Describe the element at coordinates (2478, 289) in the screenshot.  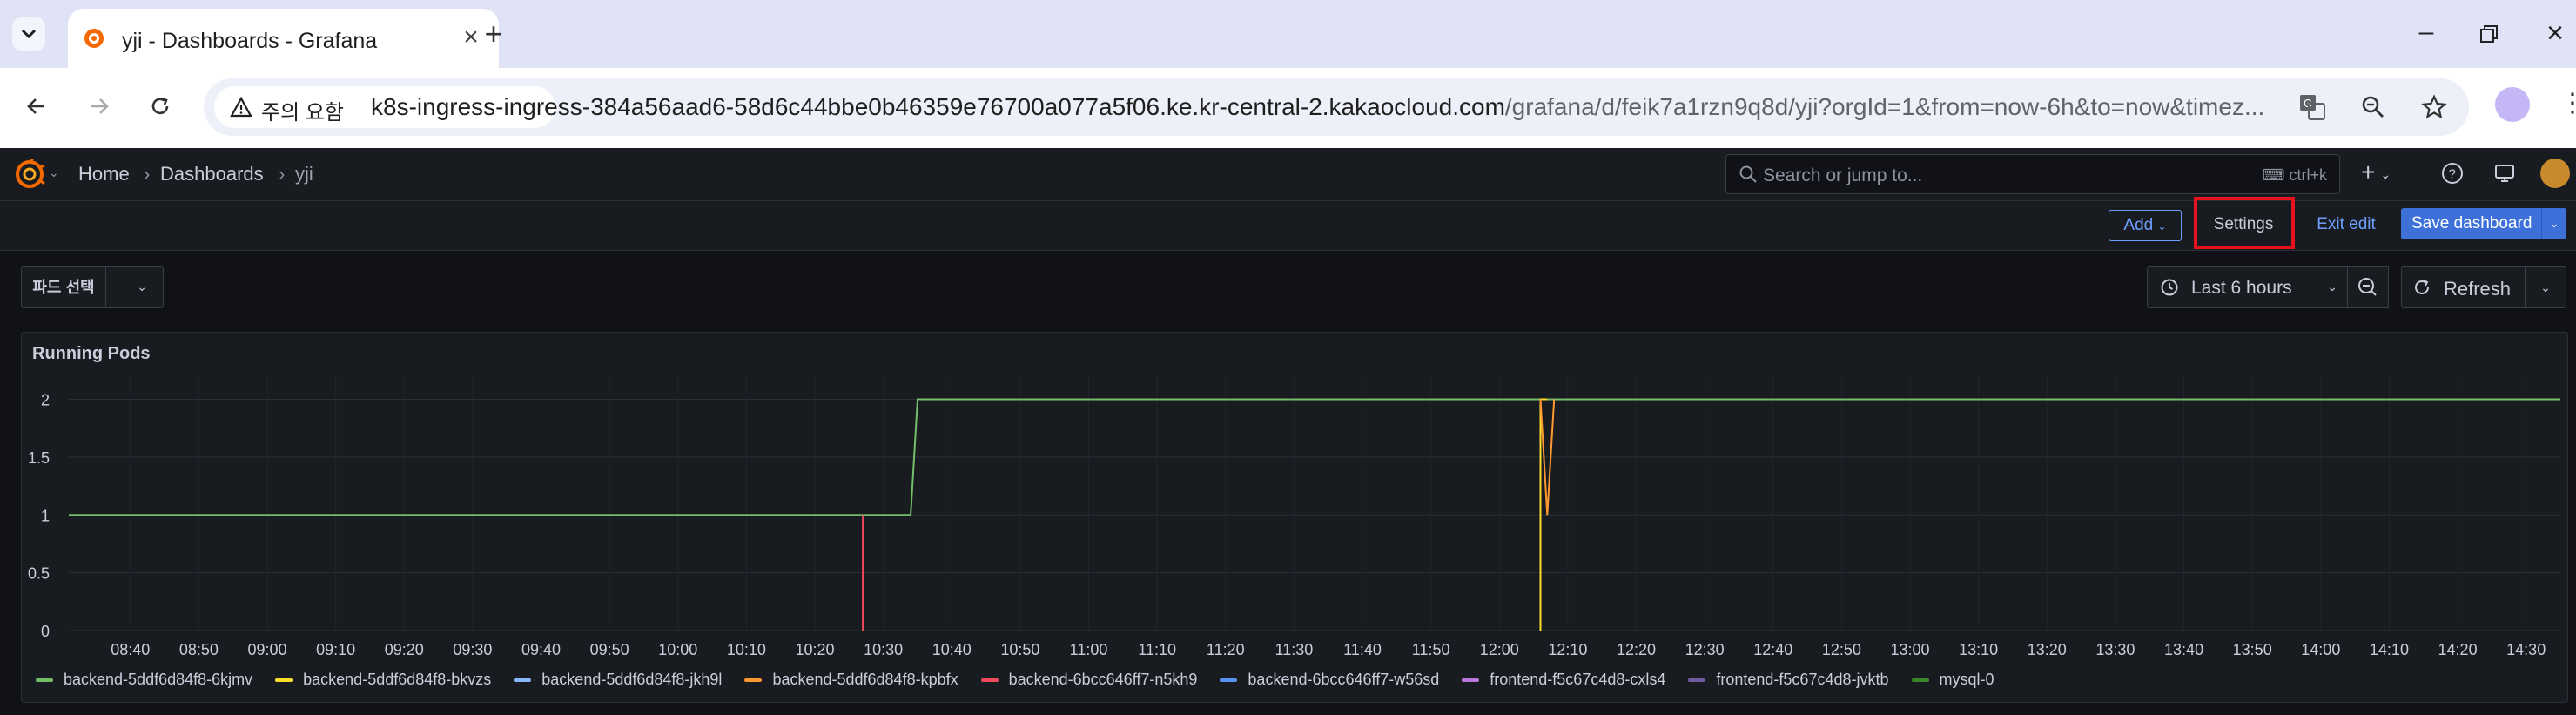
I see `refresh-label: Refresh` at that location.